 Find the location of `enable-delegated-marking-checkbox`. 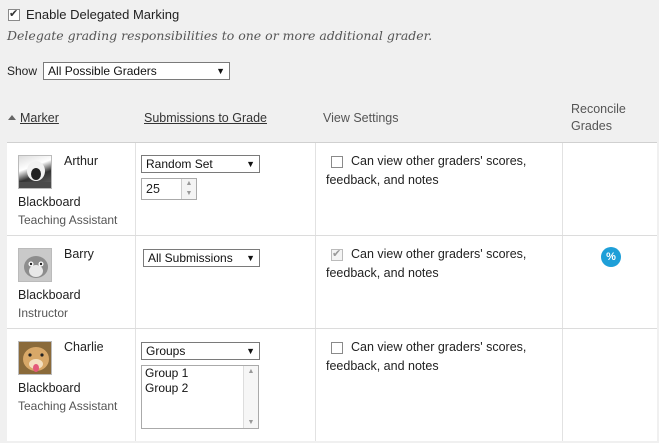

enable-delegated-marking-checkbox is located at coordinates (14, 14).